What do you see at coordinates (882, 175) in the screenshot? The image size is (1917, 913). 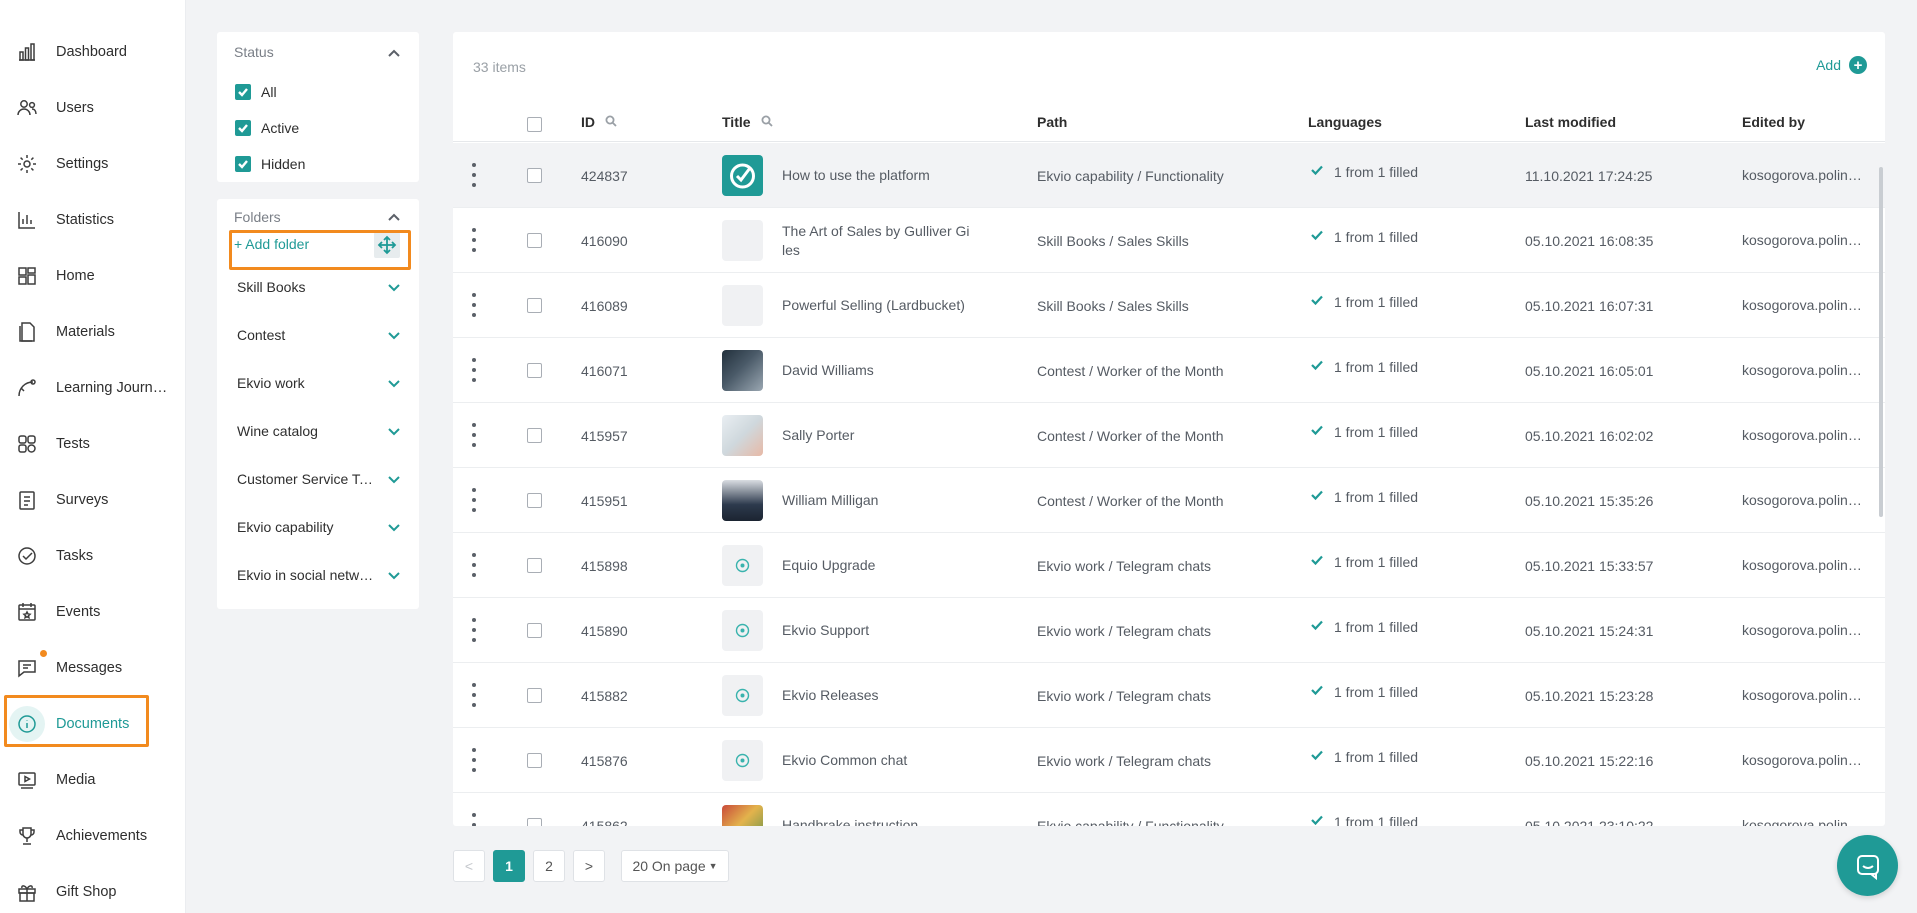 I see `cell-title: How to use the platform` at bounding box center [882, 175].